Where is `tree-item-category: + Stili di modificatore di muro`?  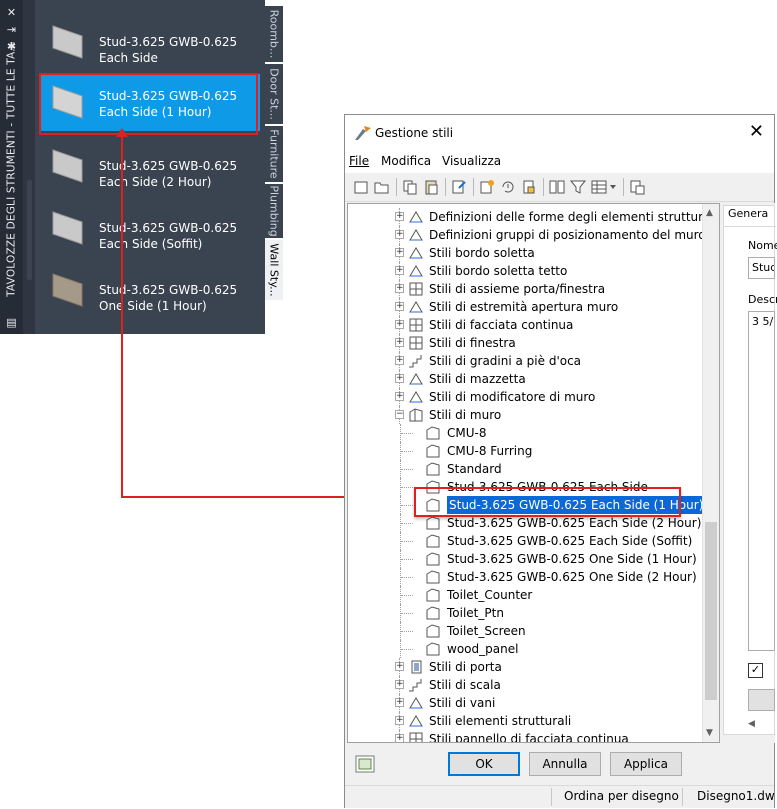
tree-item-category: + Stili di modificatore di muro is located at coordinates (525, 397).